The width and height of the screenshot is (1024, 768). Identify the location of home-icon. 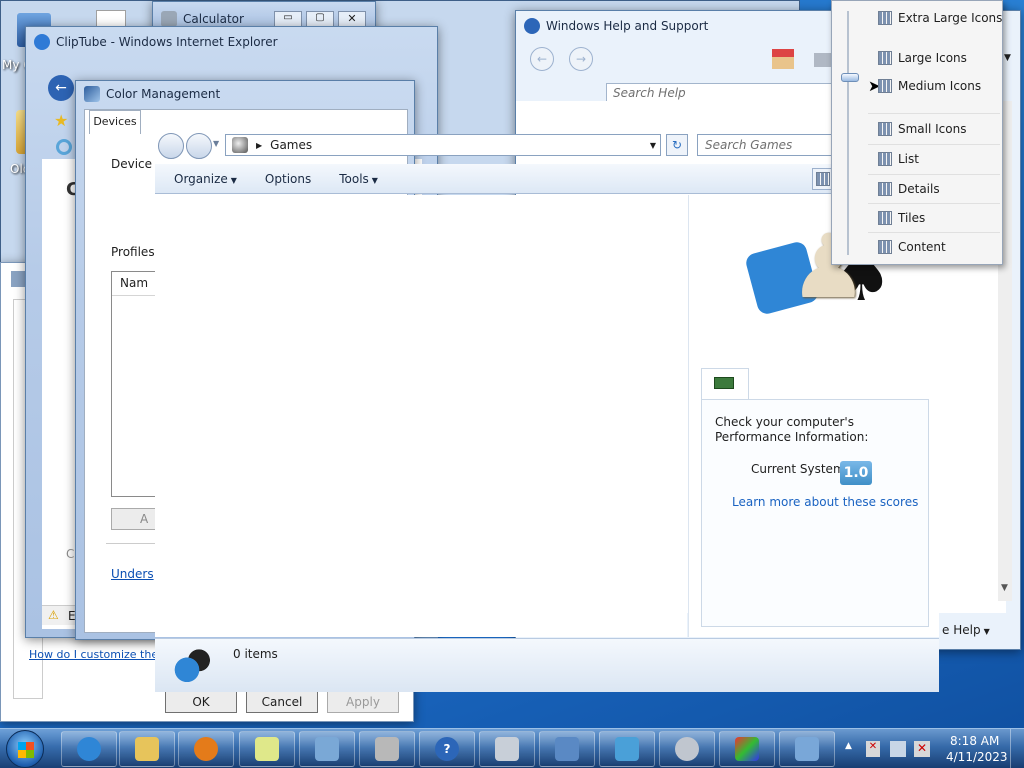
(783, 59).